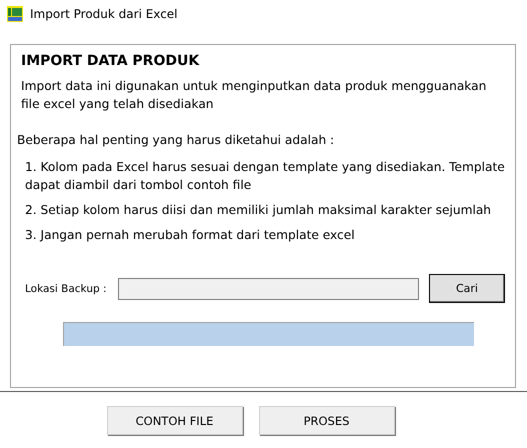 The width and height of the screenshot is (527, 448). What do you see at coordinates (264, 176) in the screenshot?
I see `note-text: 1. Kolom pada Excel harus sesuai dengan template yang disediakan. Template dapat diambil dari tombol contoh file` at bounding box center [264, 176].